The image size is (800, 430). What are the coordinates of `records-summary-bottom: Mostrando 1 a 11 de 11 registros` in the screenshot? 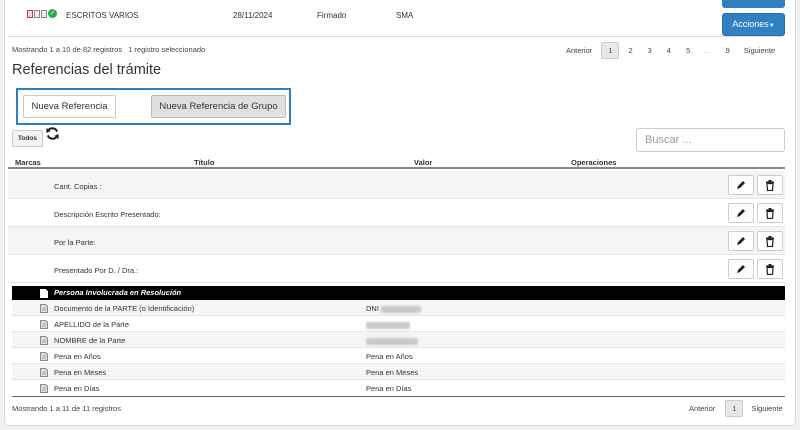 It's located at (66, 408).